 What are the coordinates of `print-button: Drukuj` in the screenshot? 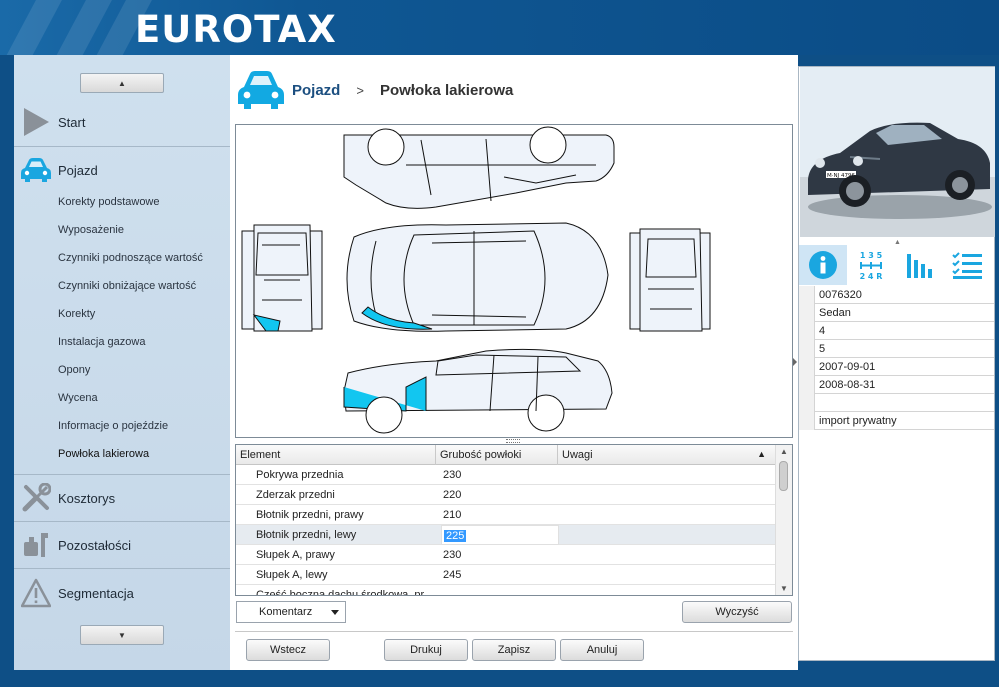 It's located at (426, 650).